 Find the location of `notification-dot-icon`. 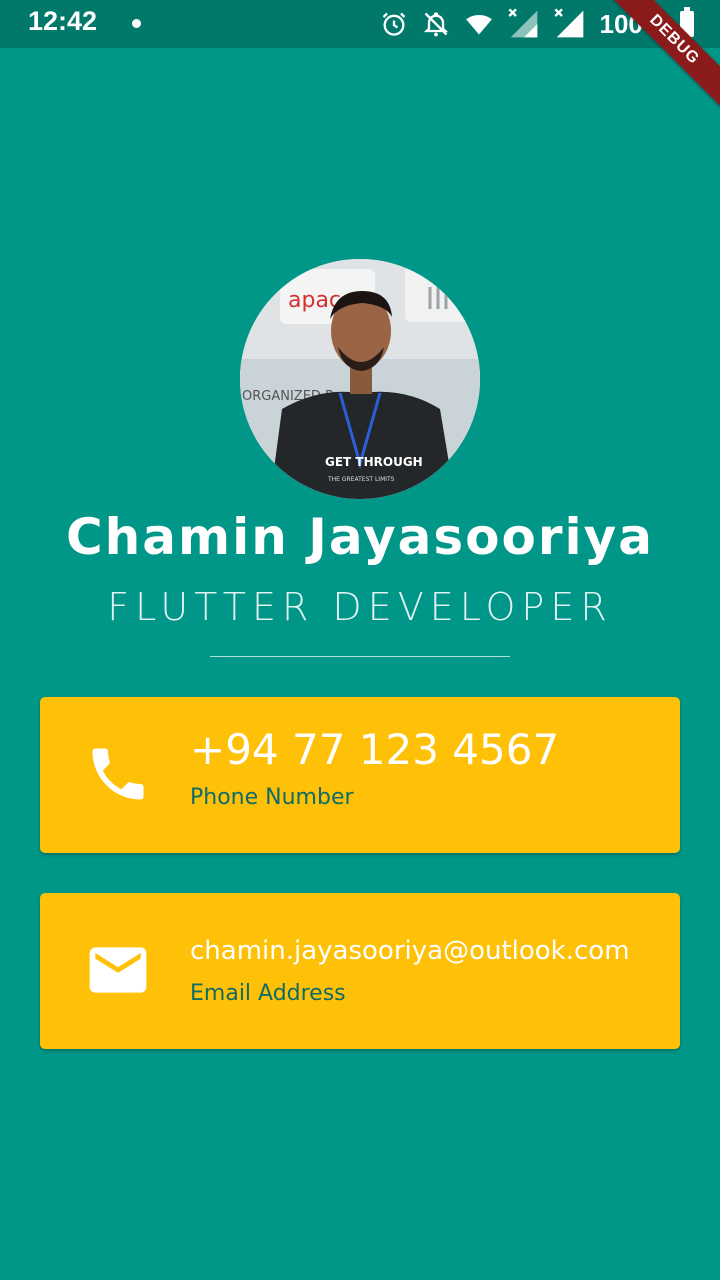

notification-dot-icon is located at coordinates (136, 23).